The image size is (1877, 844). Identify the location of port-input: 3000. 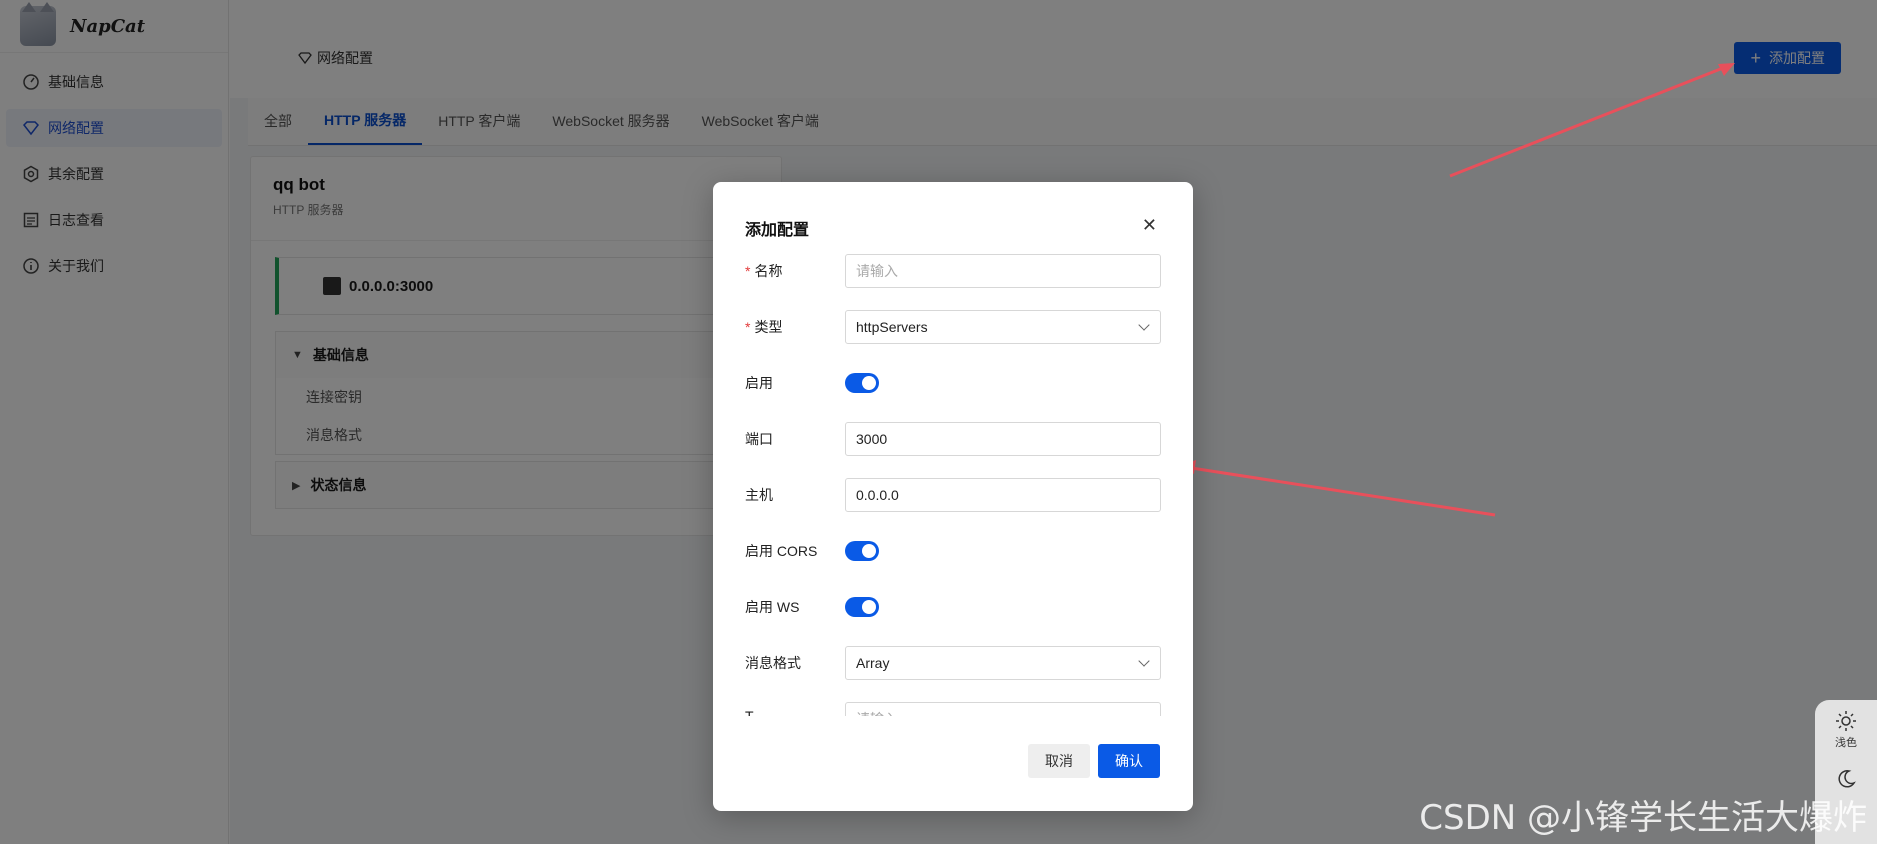
(1003, 439).